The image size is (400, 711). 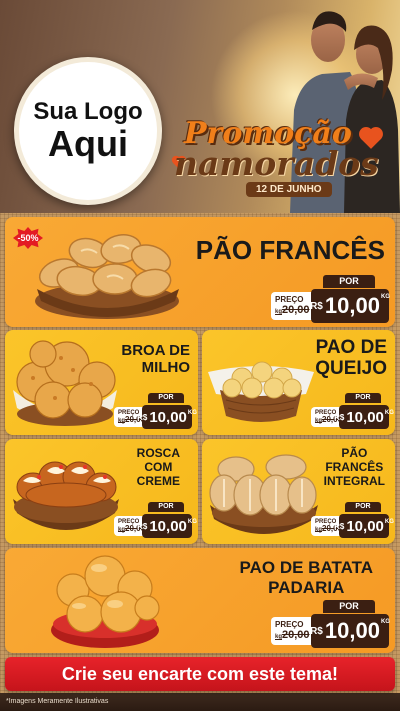 I want to click on promo-title-line2: namorados, so click(x=276, y=163).